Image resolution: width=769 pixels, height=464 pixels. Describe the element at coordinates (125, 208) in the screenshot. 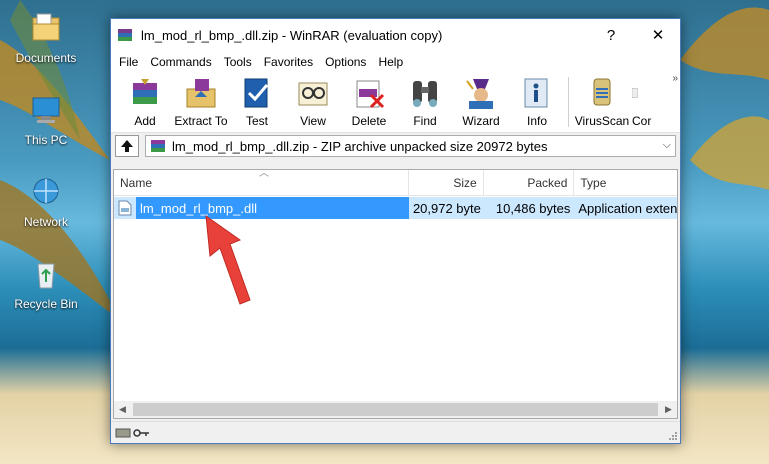

I see `dll-file-icon` at that location.